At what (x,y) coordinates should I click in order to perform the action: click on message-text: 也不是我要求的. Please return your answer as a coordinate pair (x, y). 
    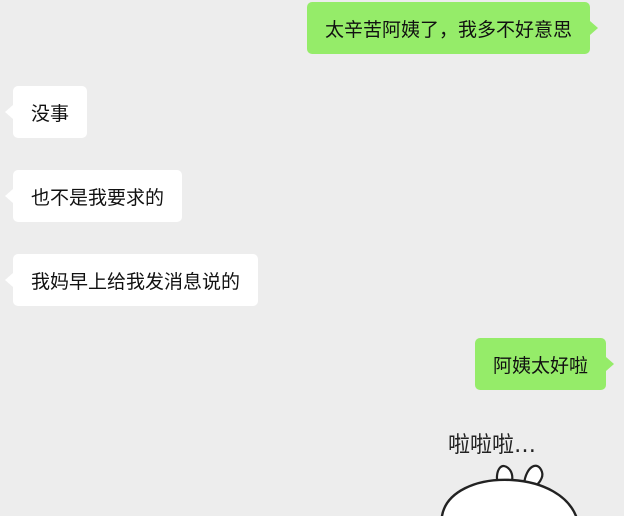
    Looking at the image, I should click on (98, 197).